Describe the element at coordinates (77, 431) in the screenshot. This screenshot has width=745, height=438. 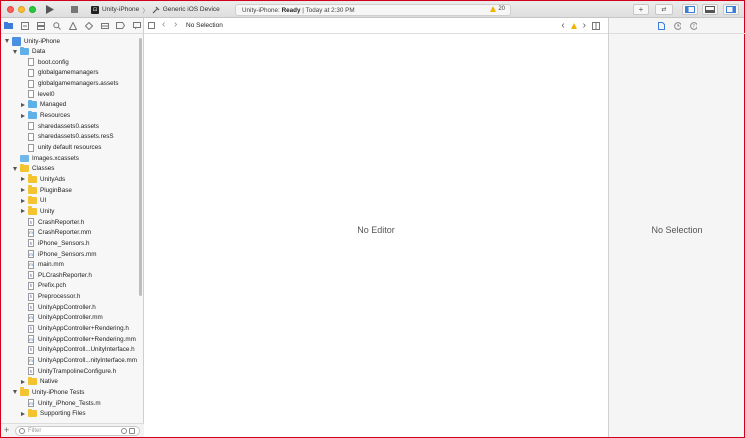
I see `filter-field: Filter` at that location.